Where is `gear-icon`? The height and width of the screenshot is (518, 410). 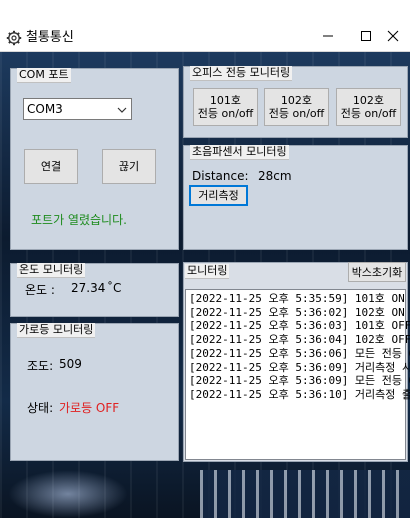 gear-icon is located at coordinates (14, 38).